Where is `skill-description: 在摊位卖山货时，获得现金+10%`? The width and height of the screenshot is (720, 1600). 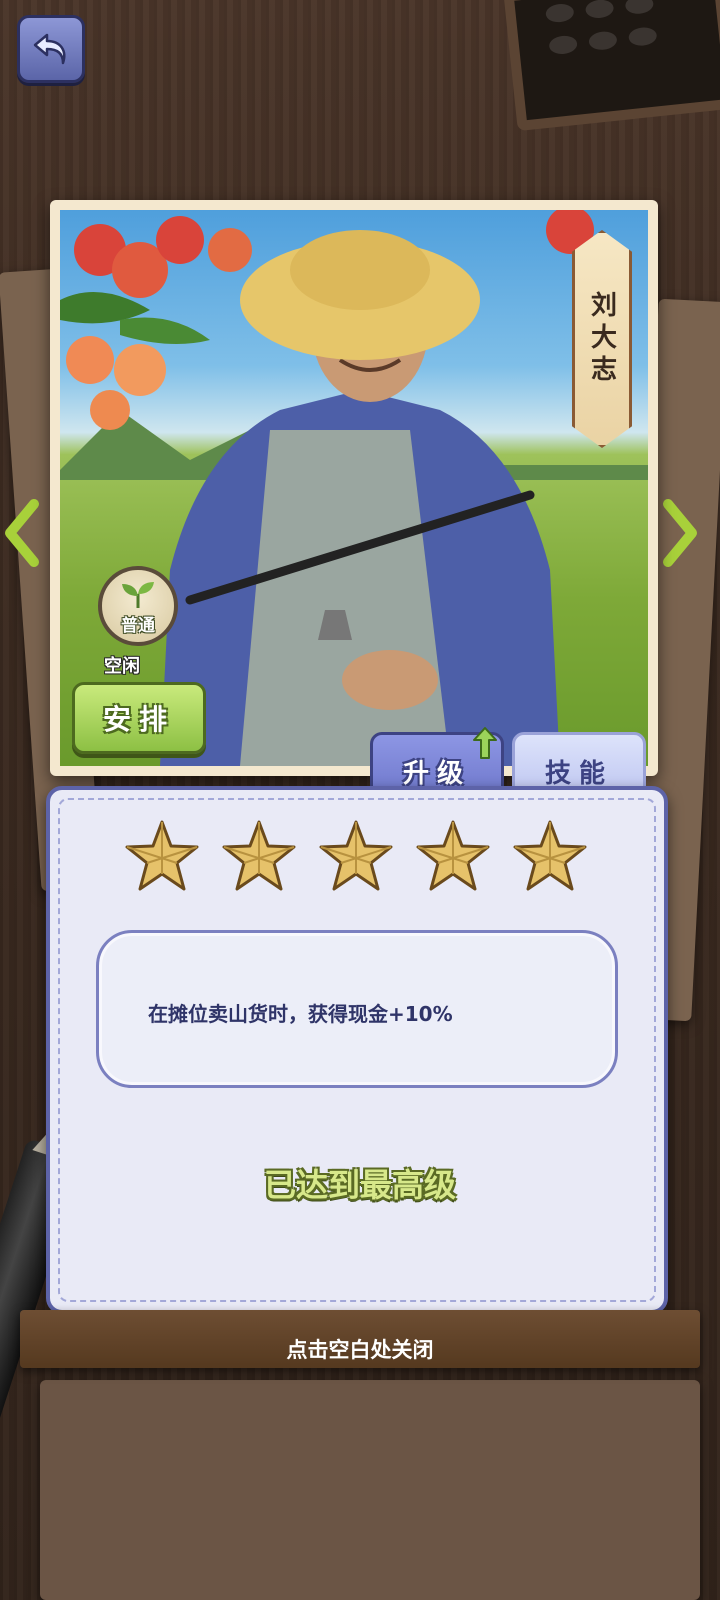
skill-description: 在摊位卖山货时，获得现金+10% is located at coordinates (300, 1014).